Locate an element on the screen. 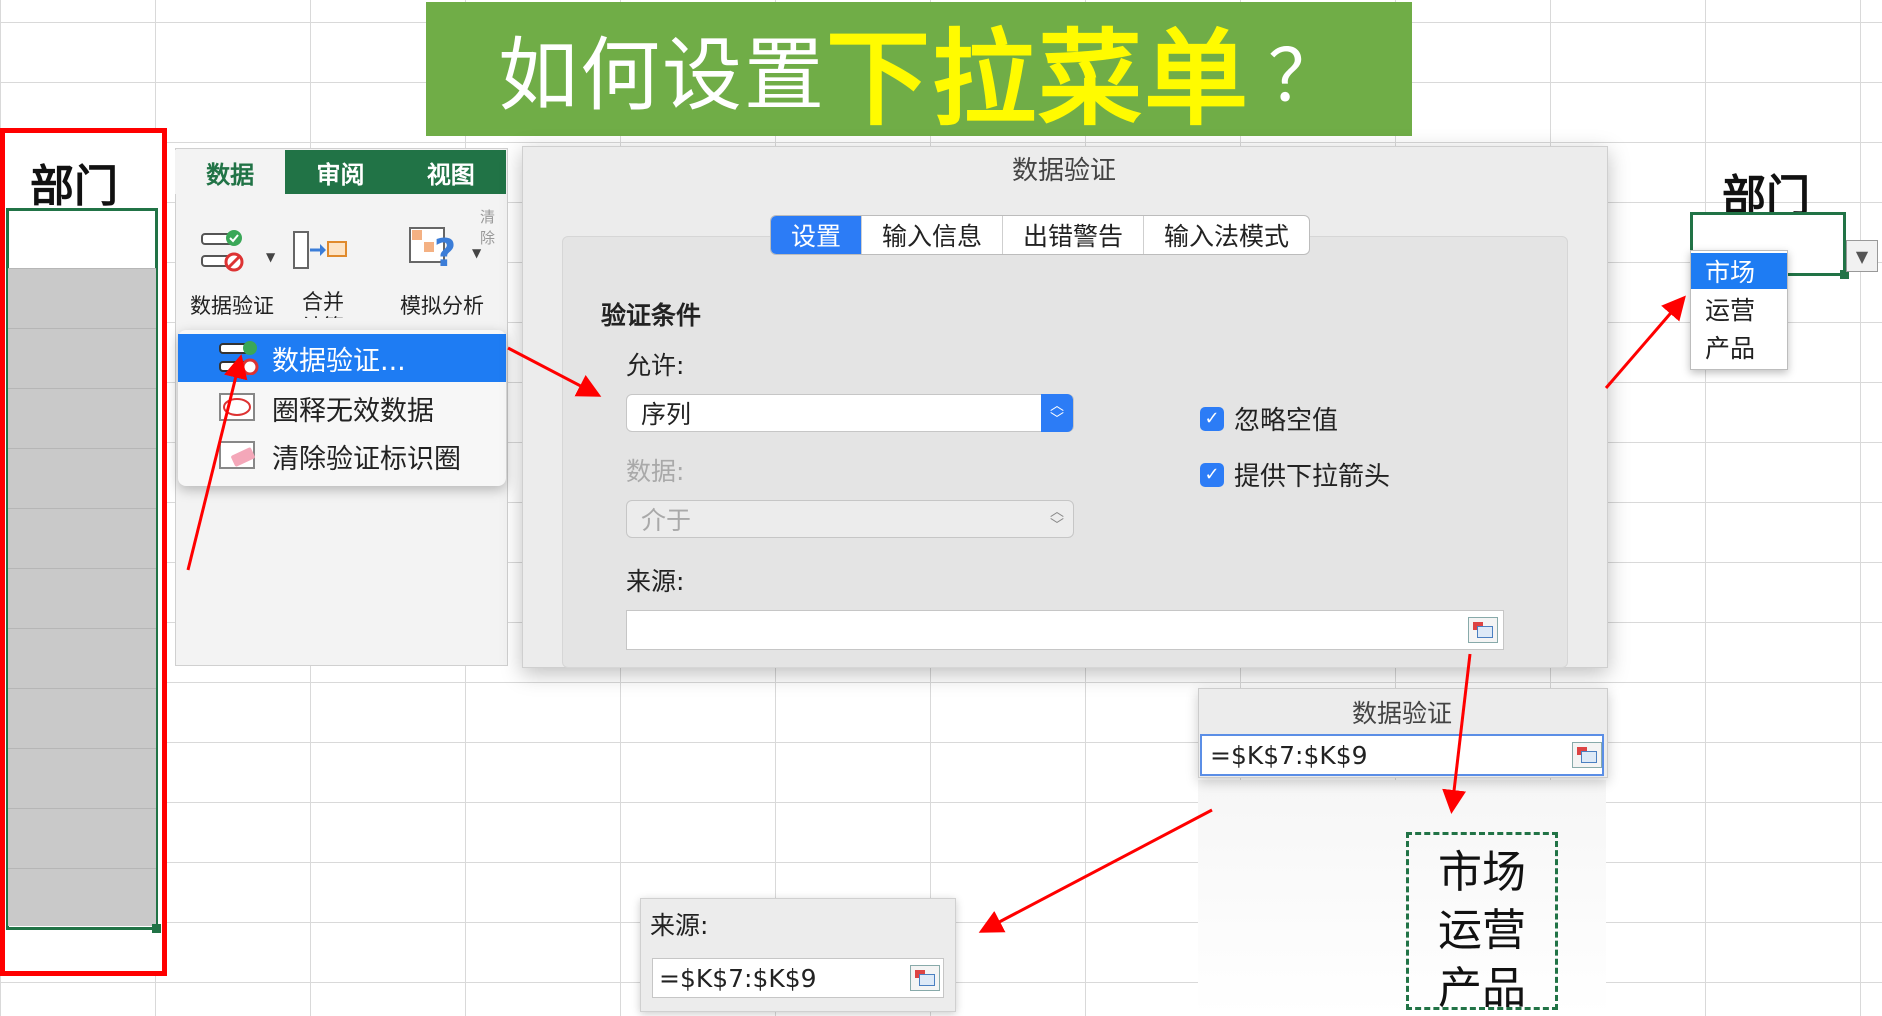 The width and height of the screenshot is (1882, 1016). arrow-to-dropdown is located at coordinates (1645, 342).